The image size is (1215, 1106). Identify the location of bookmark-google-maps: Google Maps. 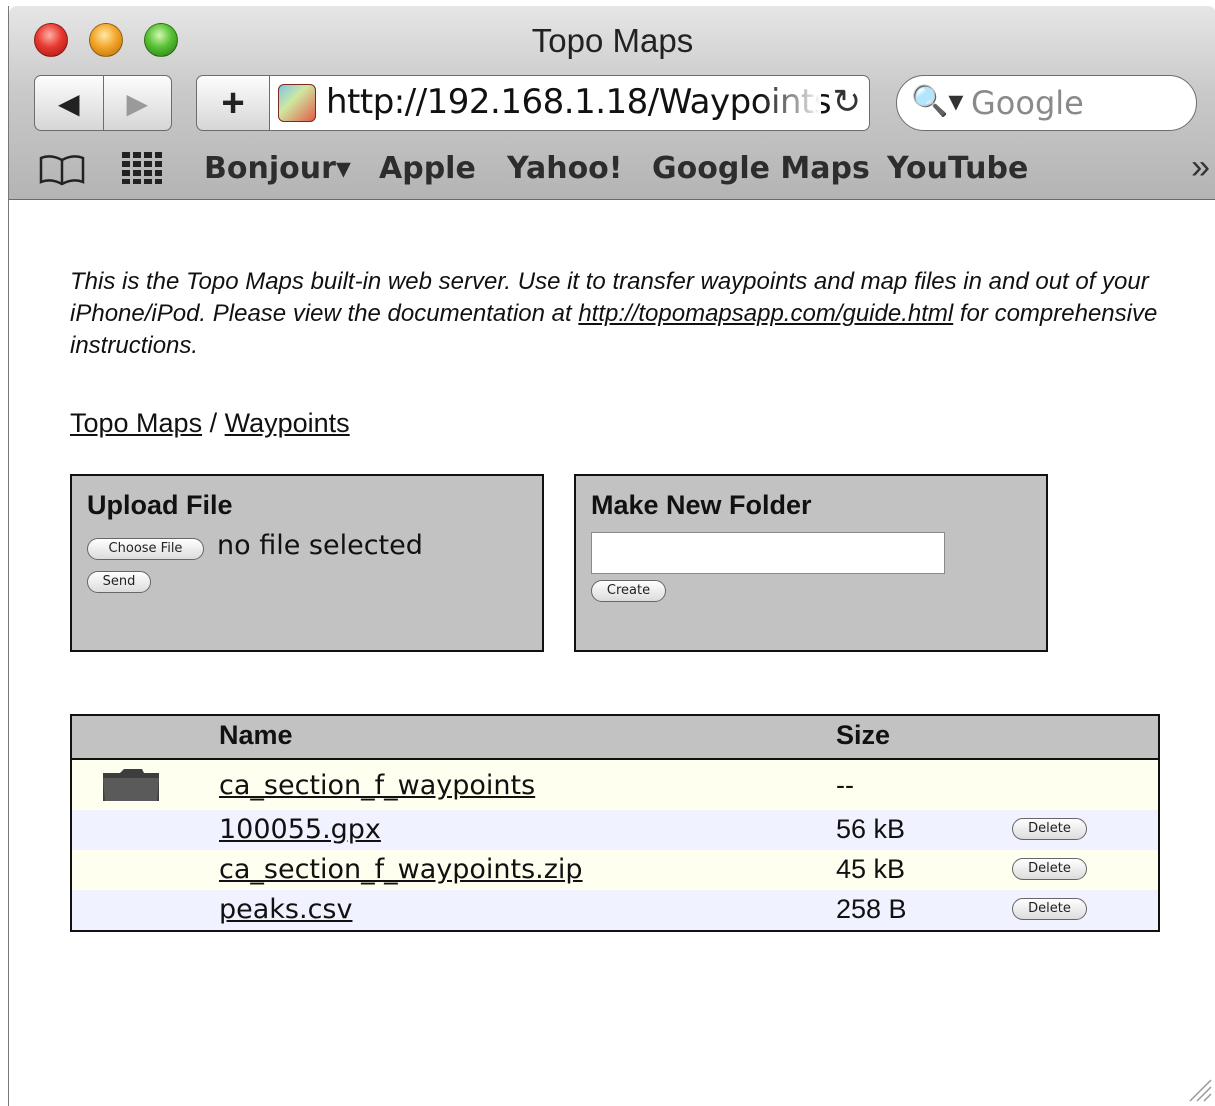
(761, 168).